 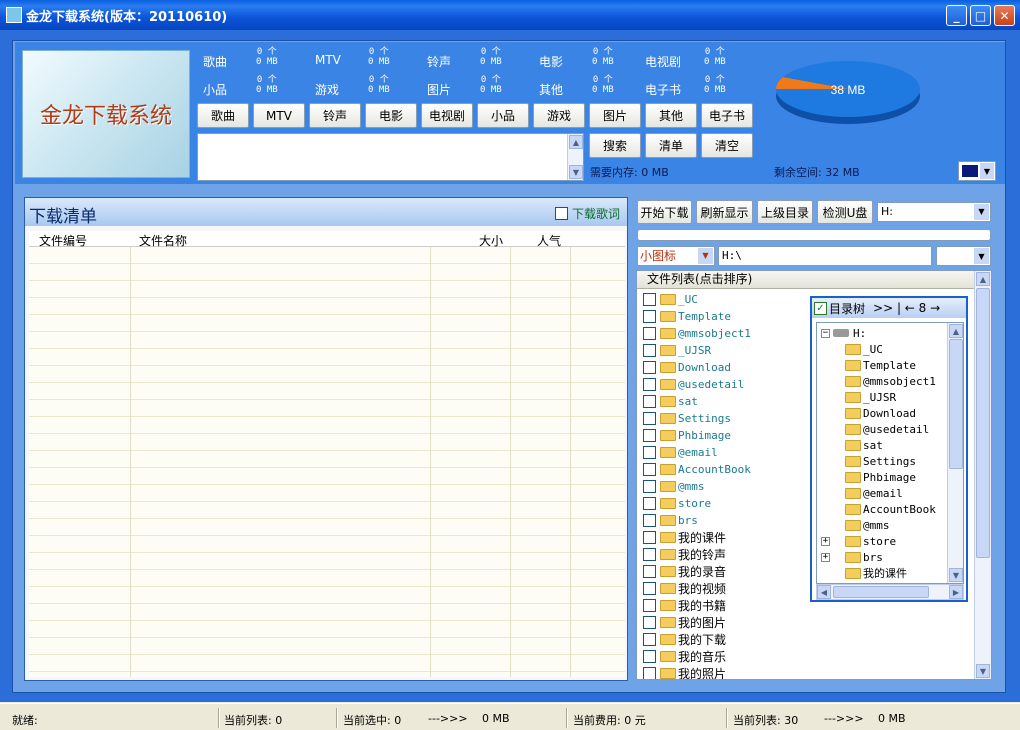 I want to click on tree-item: Download, so click(x=880, y=413).